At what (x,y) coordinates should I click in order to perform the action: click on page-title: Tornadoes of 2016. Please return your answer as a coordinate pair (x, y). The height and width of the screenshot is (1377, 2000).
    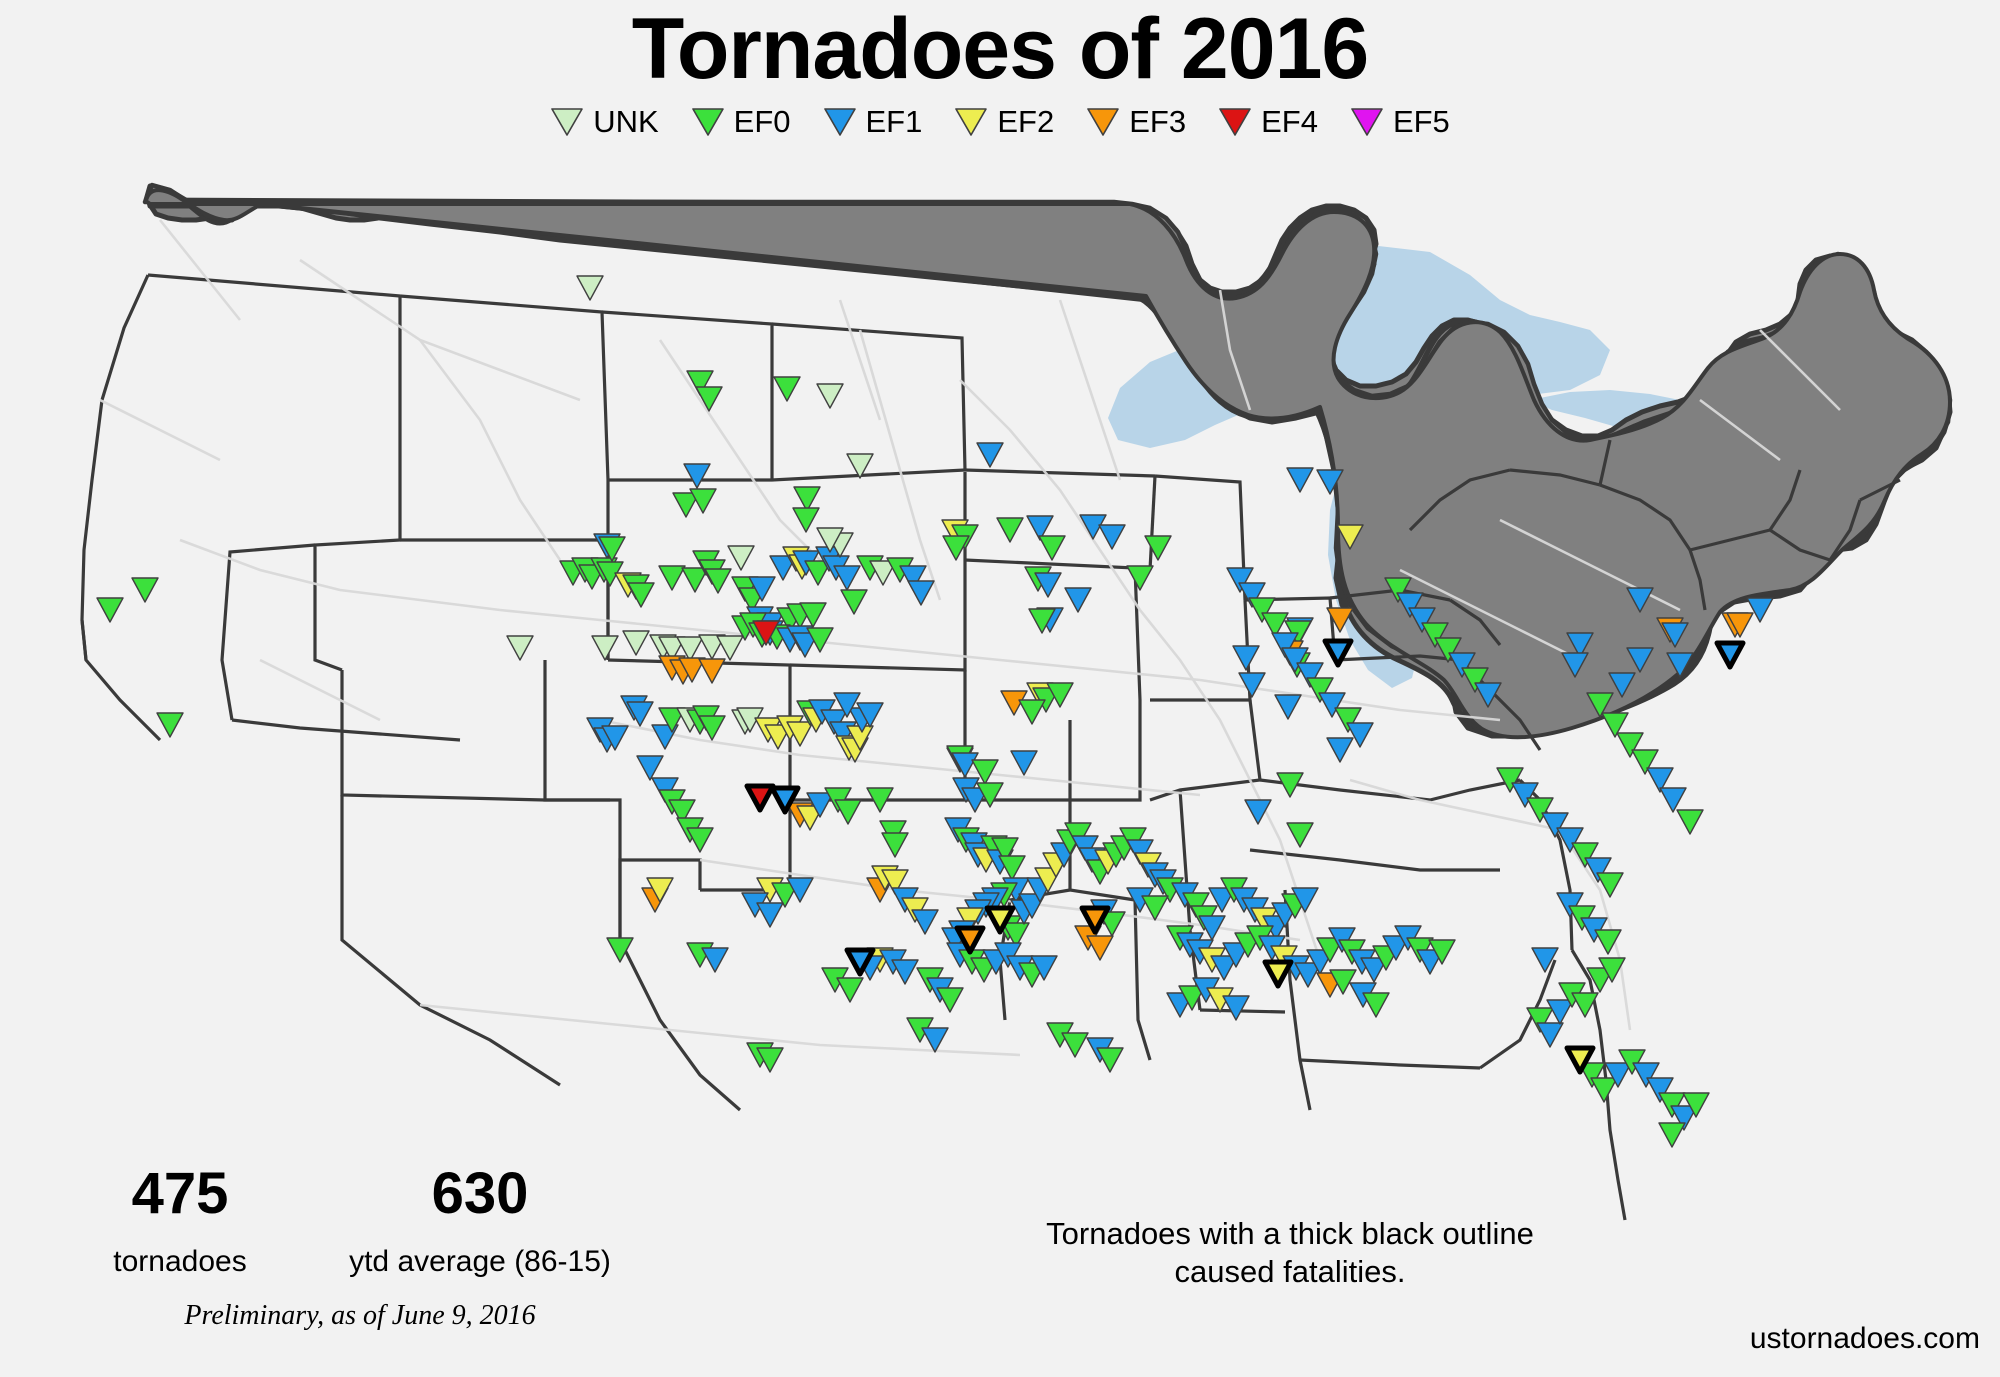
    Looking at the image, I should click on (1000, 49).